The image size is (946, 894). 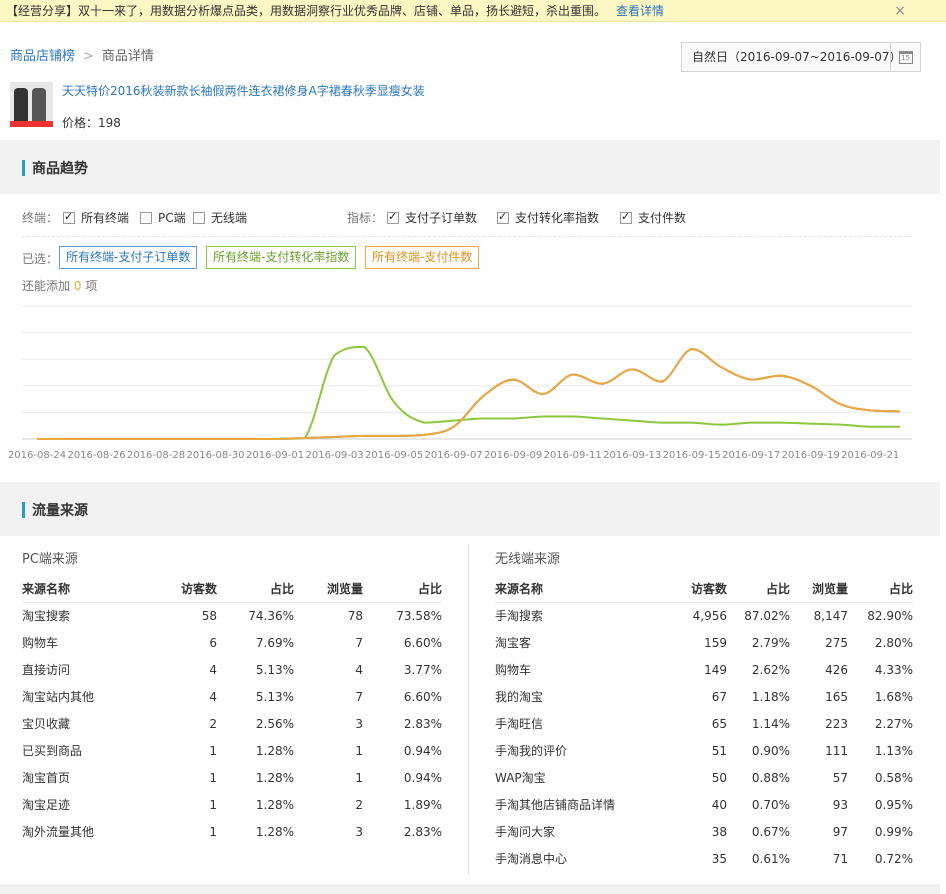 What do you see at coordinates (836, 750) in the screenshot?
I see `value-cell: 111` at bounding box center [836, 750].